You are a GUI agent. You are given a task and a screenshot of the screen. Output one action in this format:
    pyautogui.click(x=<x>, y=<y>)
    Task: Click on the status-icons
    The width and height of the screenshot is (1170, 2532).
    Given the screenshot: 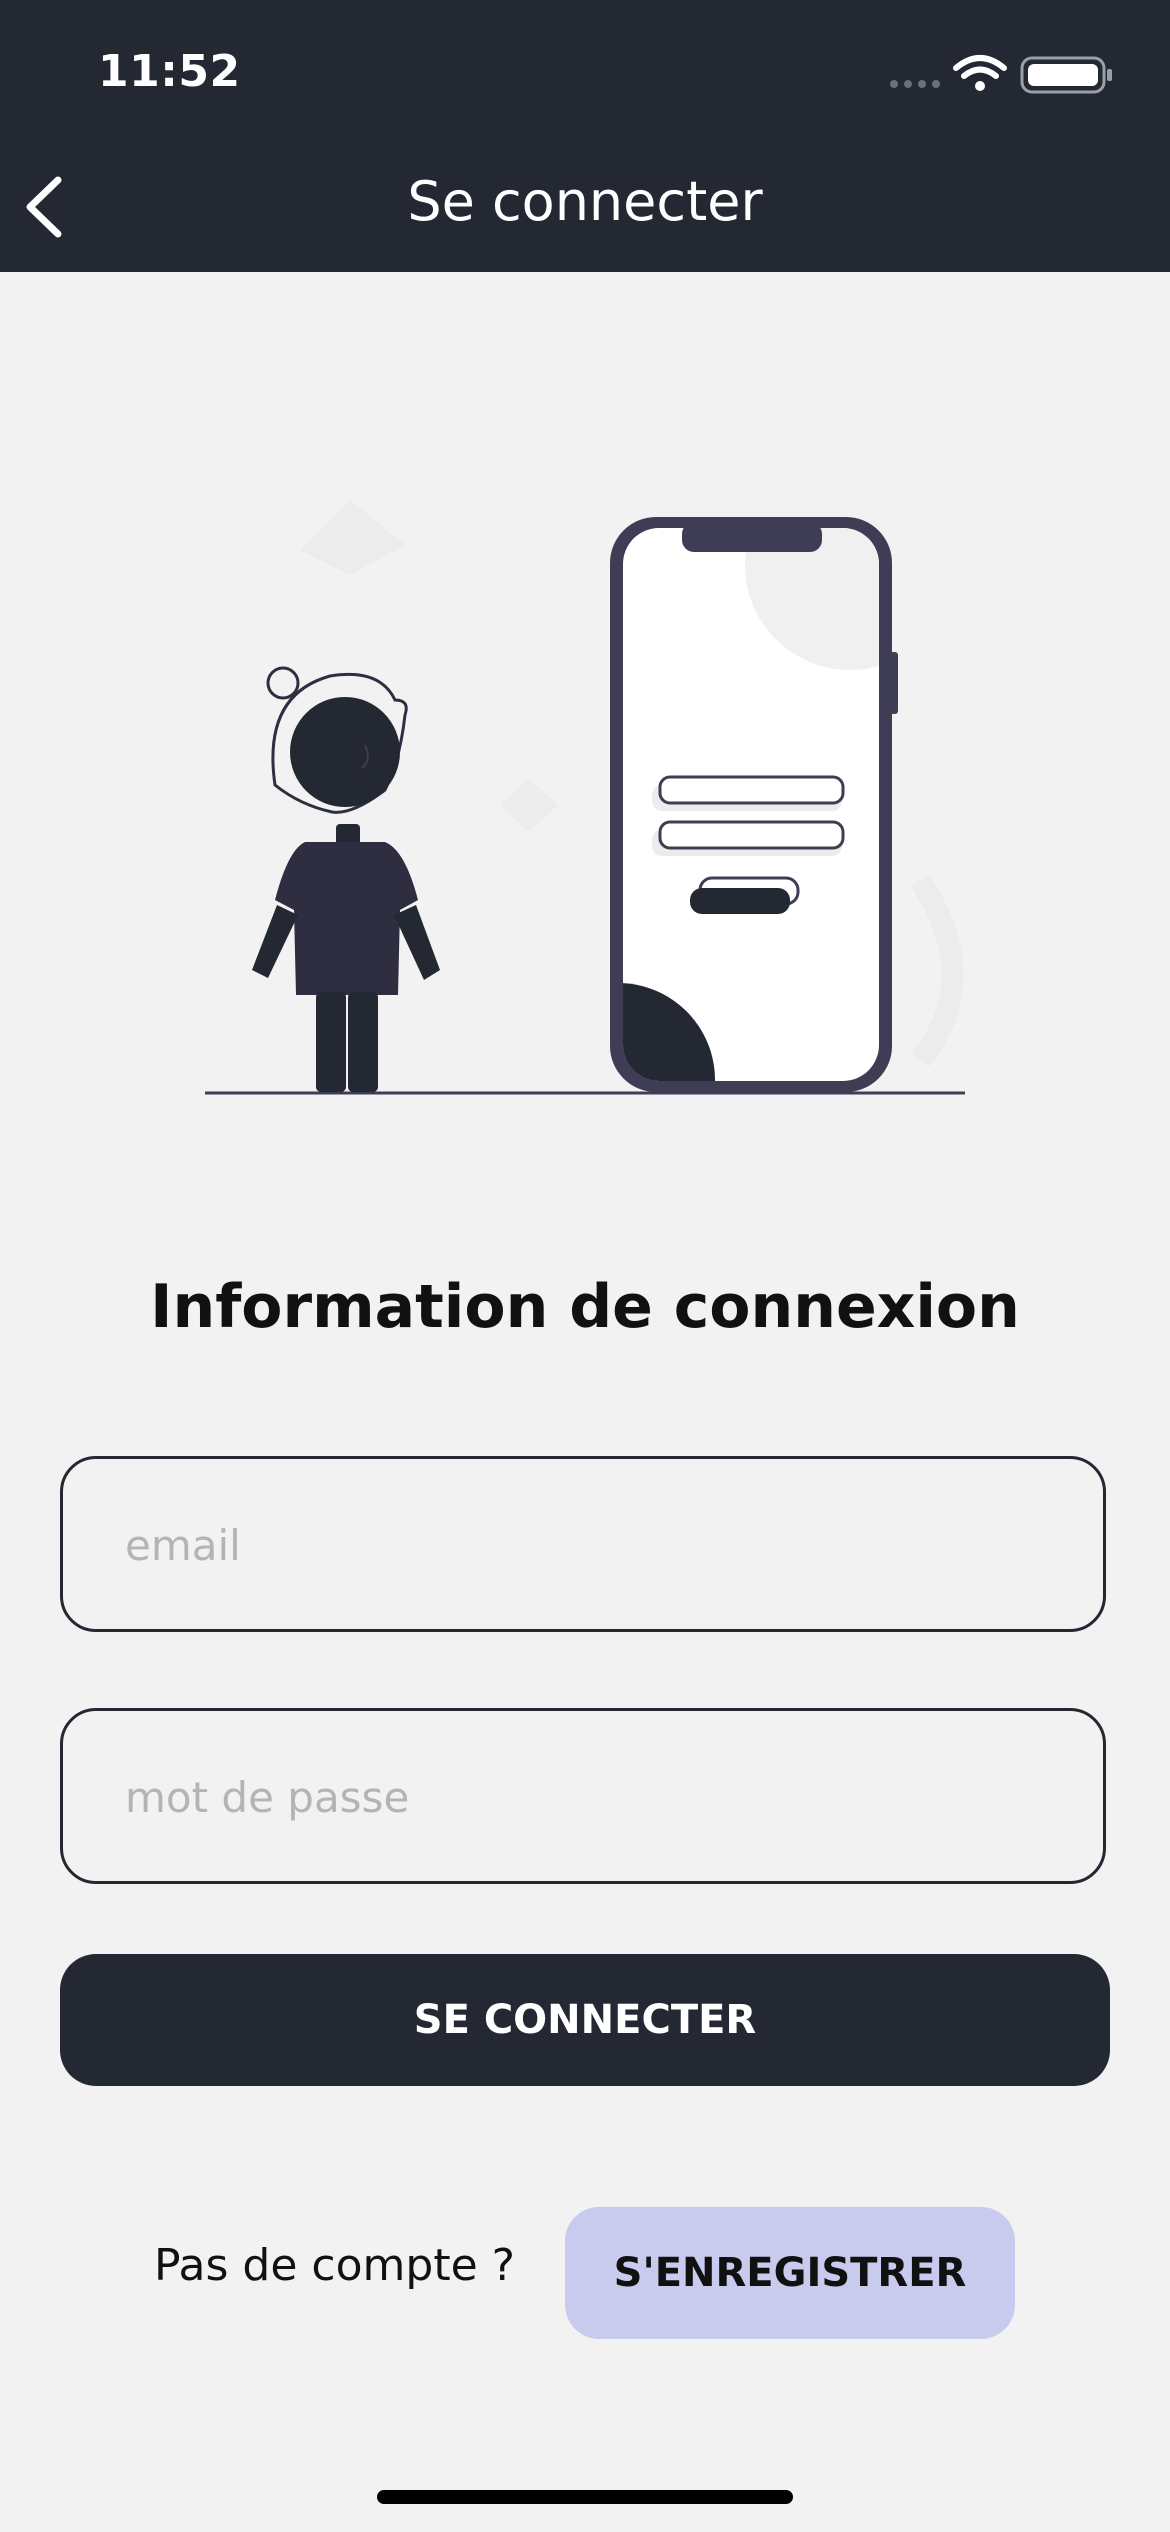 What is the action you would take?
    pyautogui.click(x=1001, y=74)
    